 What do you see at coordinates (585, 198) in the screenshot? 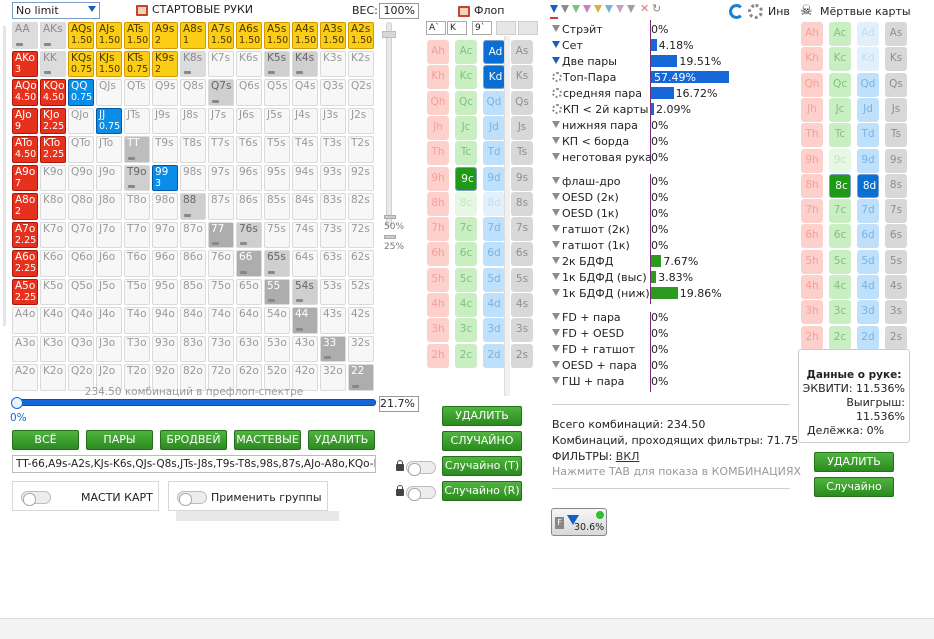
I see `stat-row: OESD (2к)` at bounding box center [585, 198].